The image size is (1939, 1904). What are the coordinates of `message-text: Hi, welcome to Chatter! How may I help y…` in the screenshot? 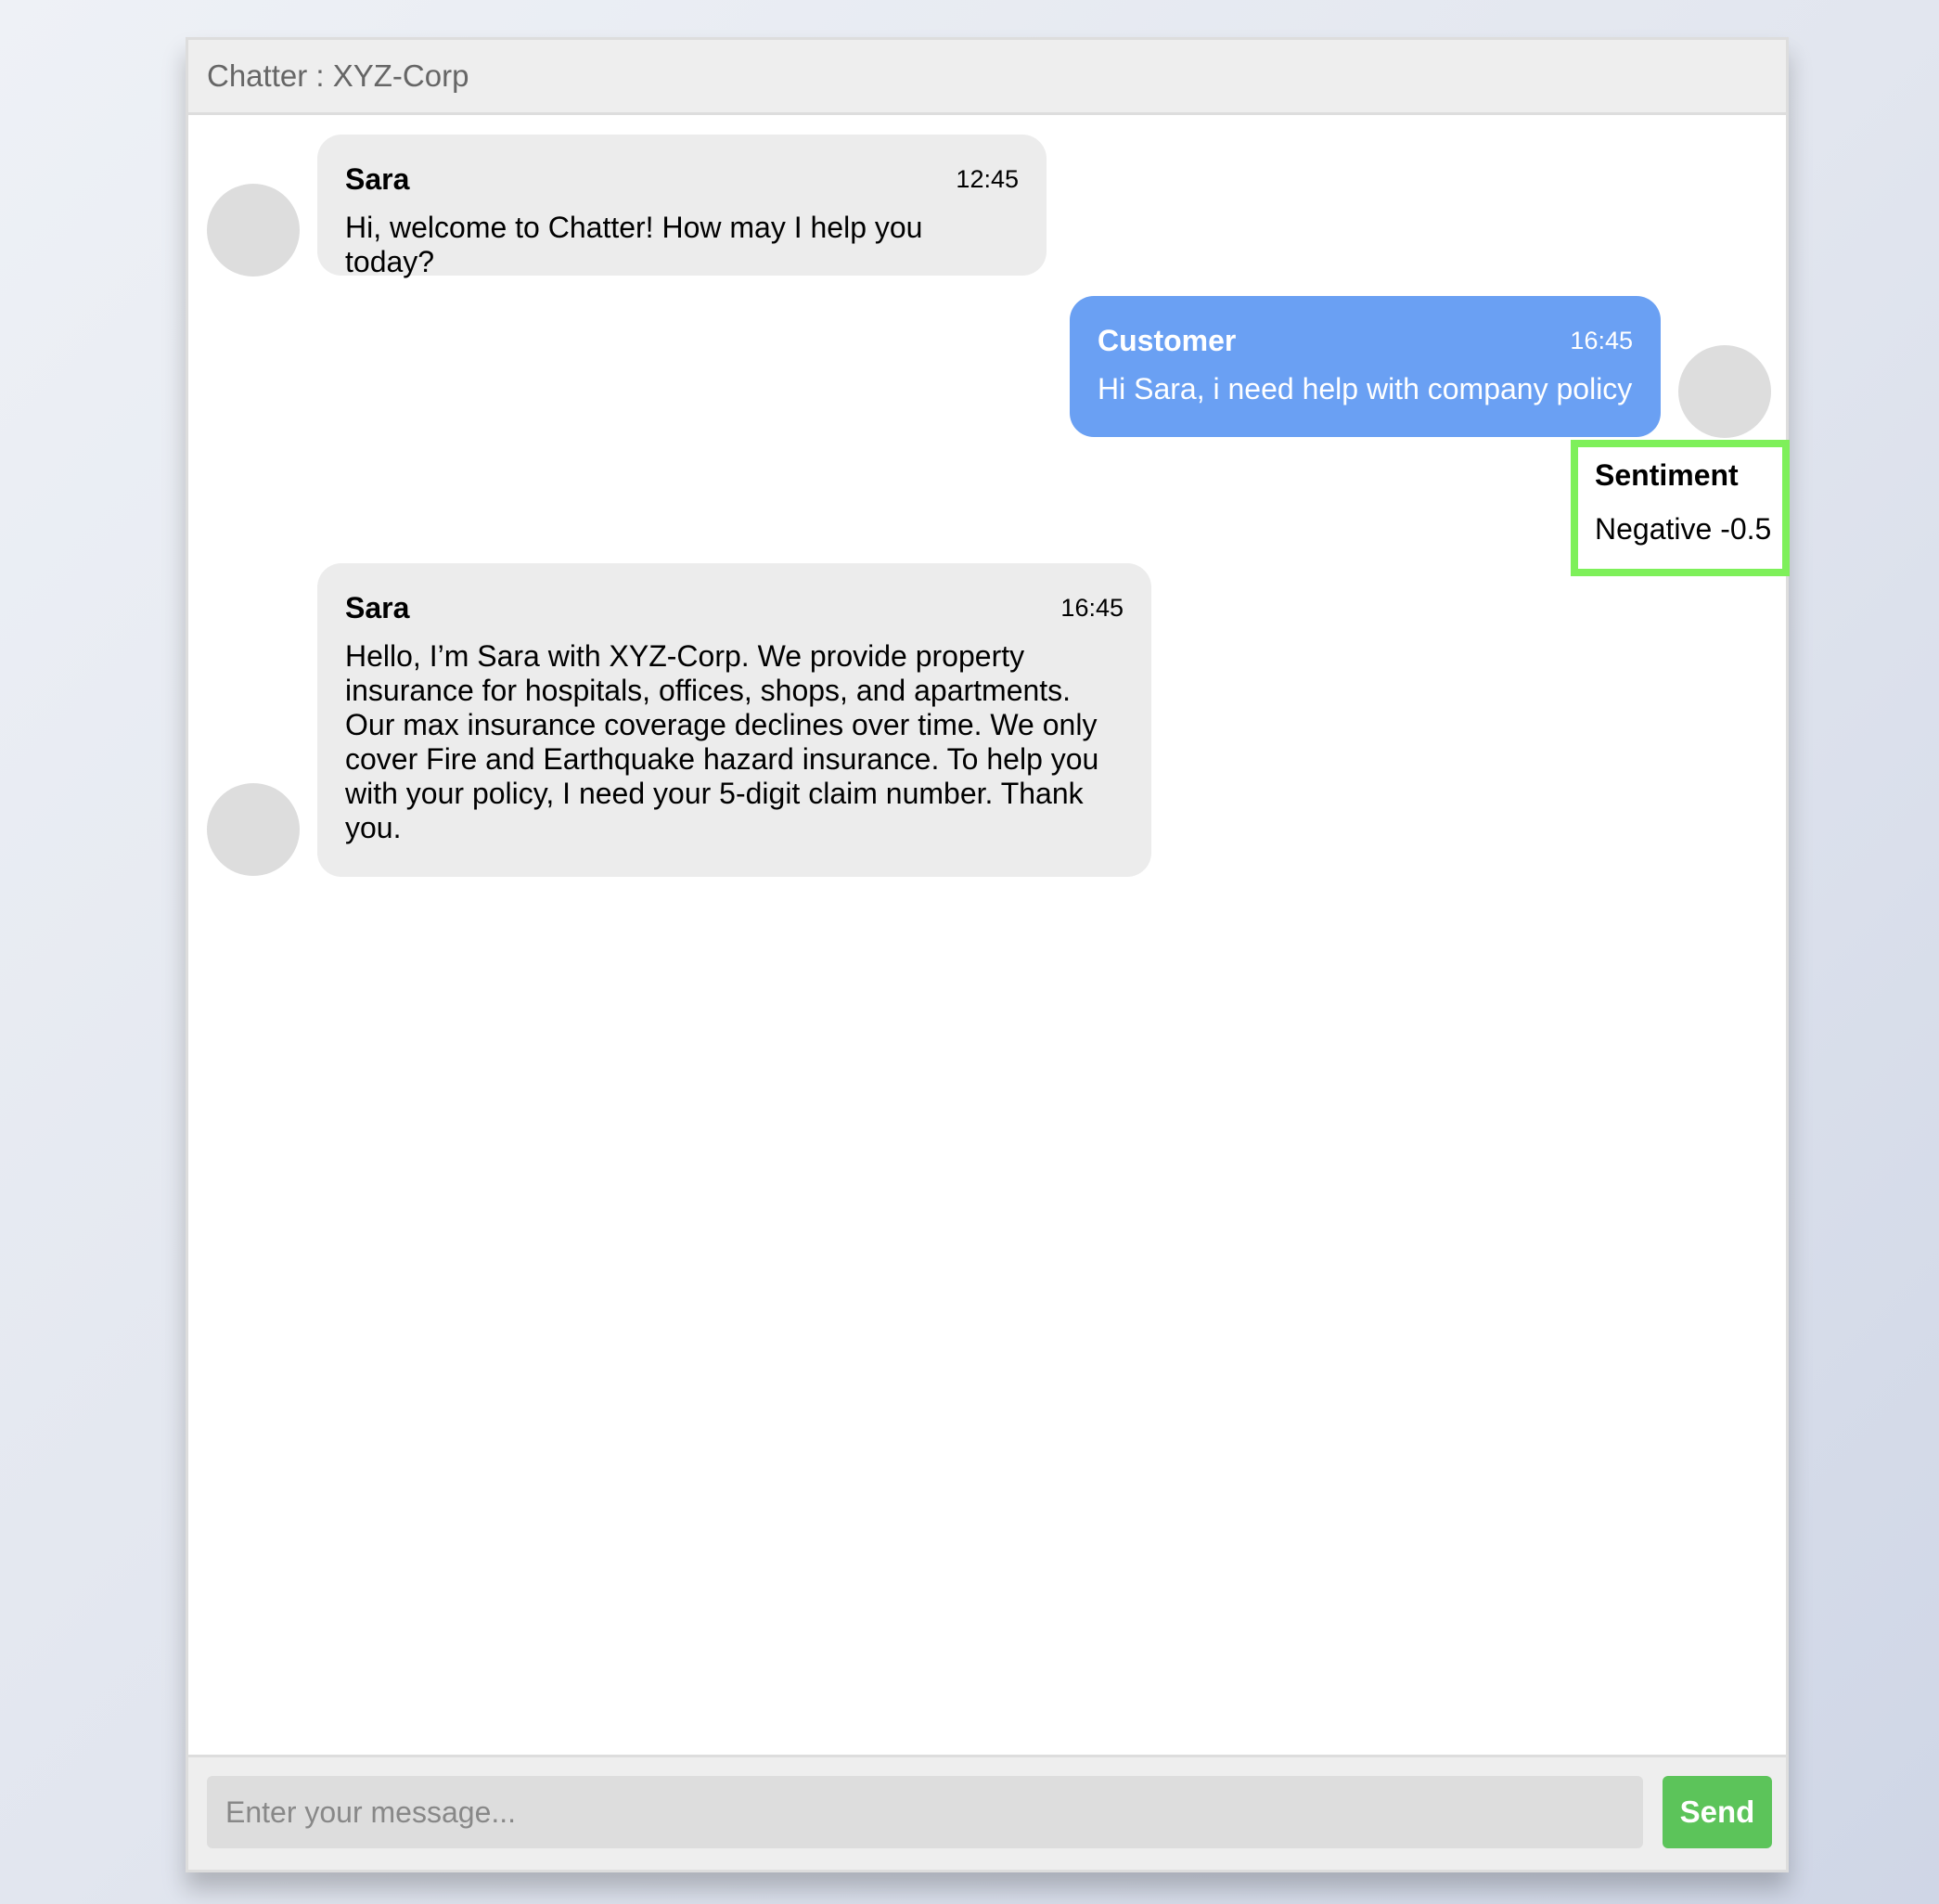 It's located at (634, 244).